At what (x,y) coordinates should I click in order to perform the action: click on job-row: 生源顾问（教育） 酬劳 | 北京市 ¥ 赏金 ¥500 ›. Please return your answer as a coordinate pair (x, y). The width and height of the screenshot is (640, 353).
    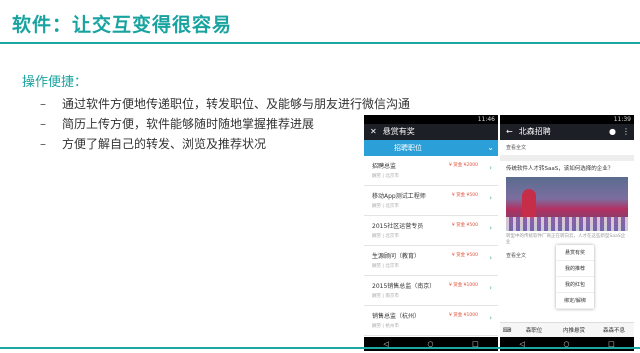
    Looking at the image, I should click on (431, 261).